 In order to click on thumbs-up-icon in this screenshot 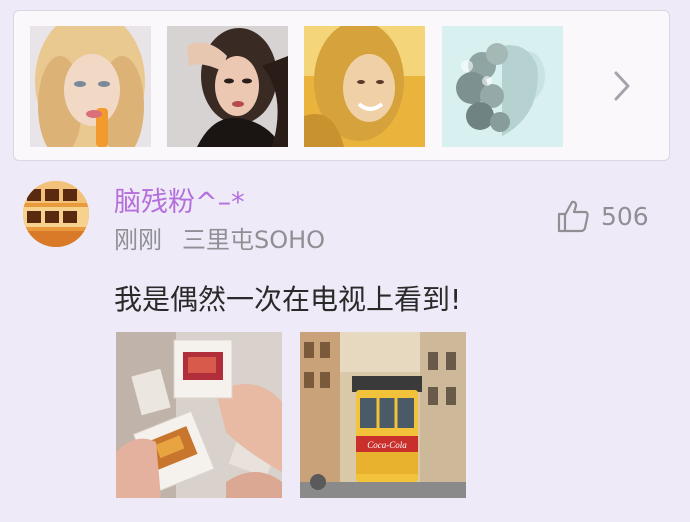, I will do `click(573, 216)`.